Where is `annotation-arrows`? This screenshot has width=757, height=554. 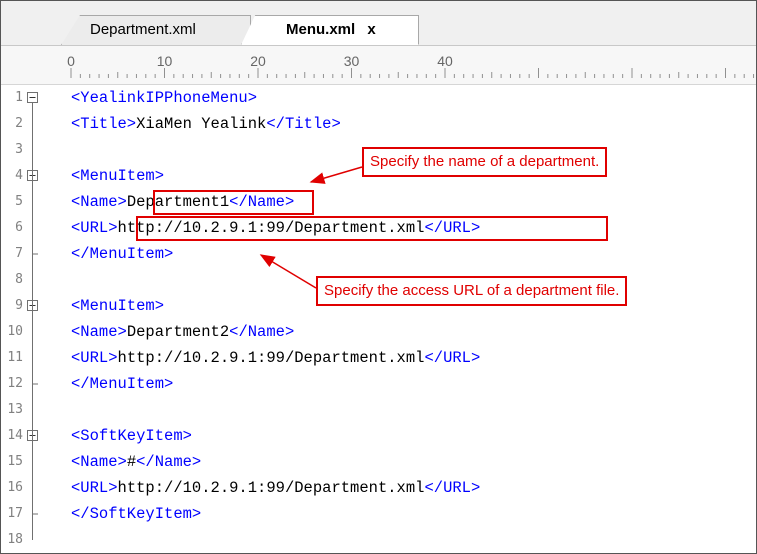
annotation-arrows is located at coordinates (311, 227).